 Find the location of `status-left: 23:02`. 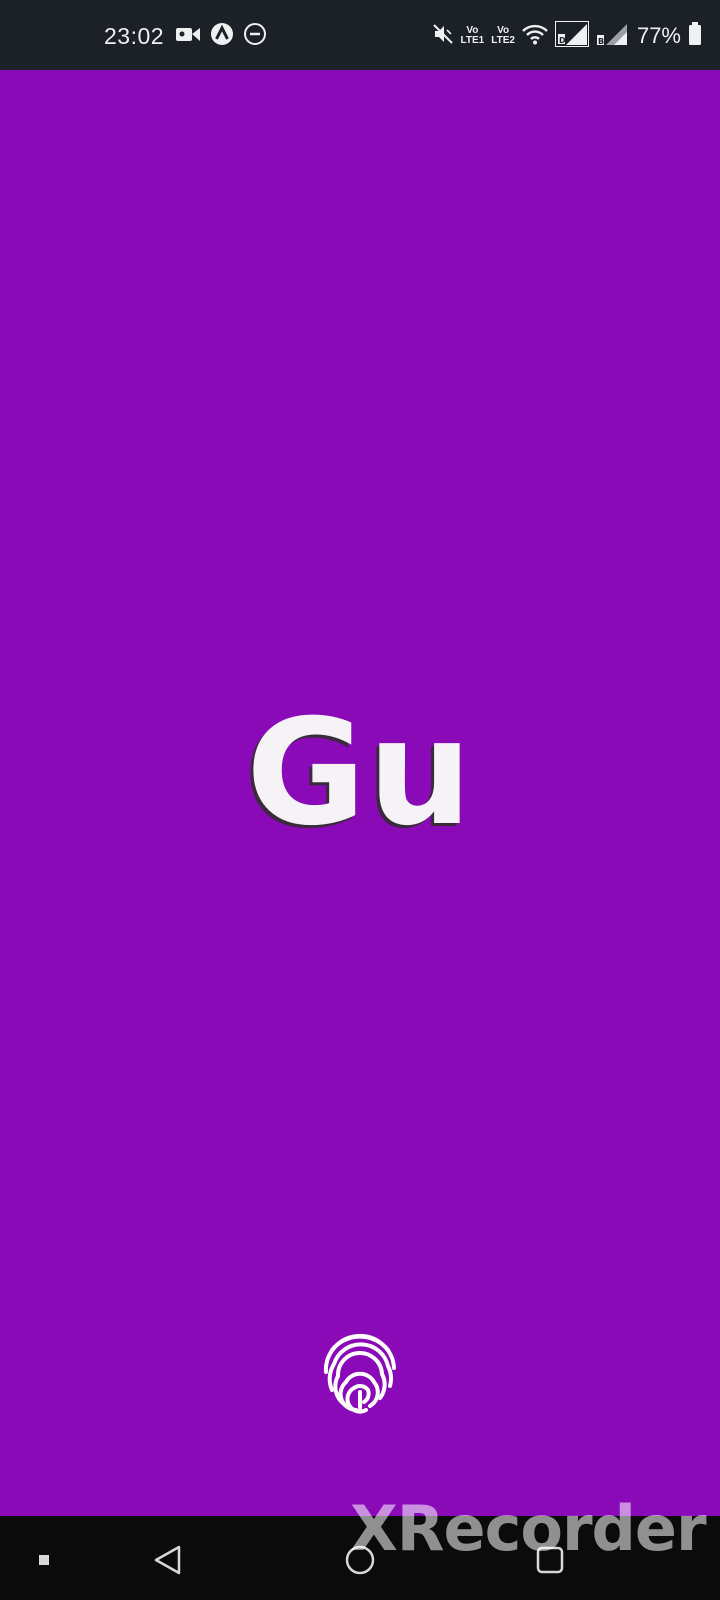

status-left: 23:02 is located at coordinates (185, 36).